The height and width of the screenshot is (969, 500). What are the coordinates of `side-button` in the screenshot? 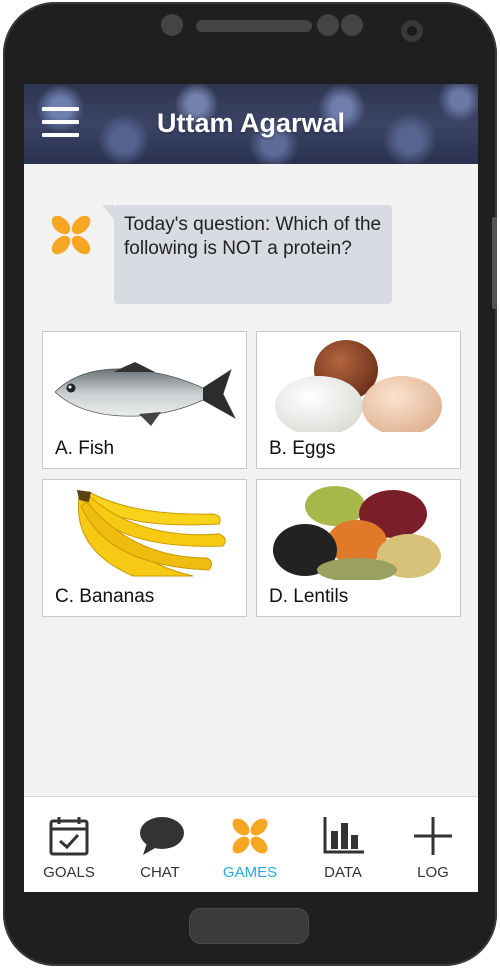 It's located at (494, 263).